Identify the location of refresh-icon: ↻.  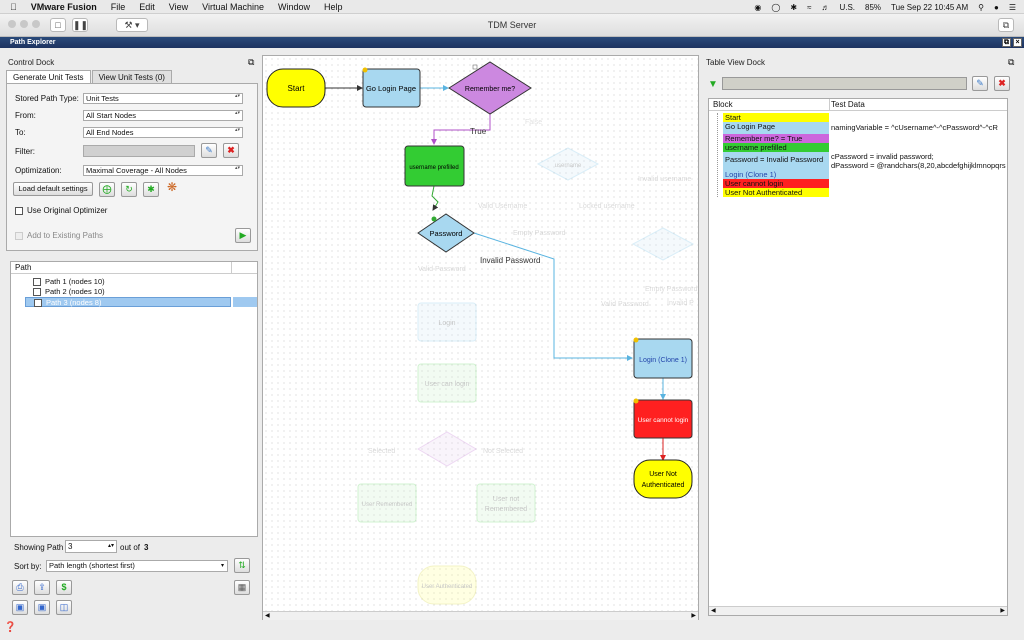
(129, 189).